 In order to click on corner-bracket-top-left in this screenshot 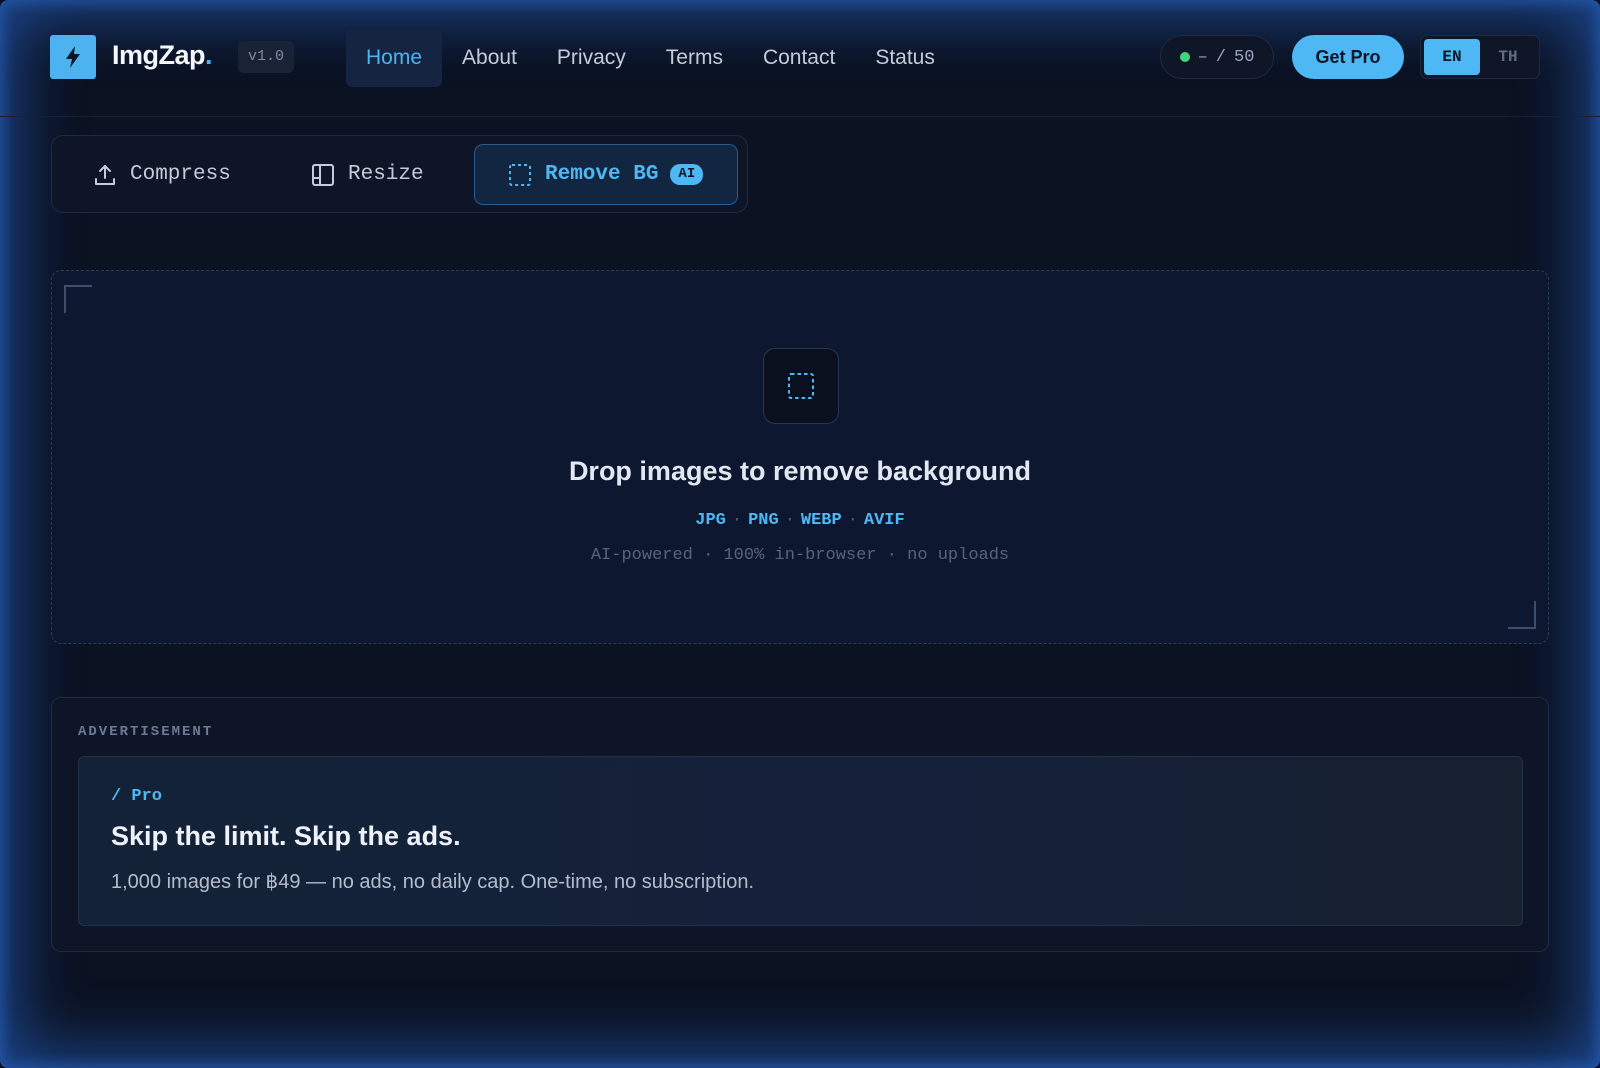, I will do `click(78, 299)`.